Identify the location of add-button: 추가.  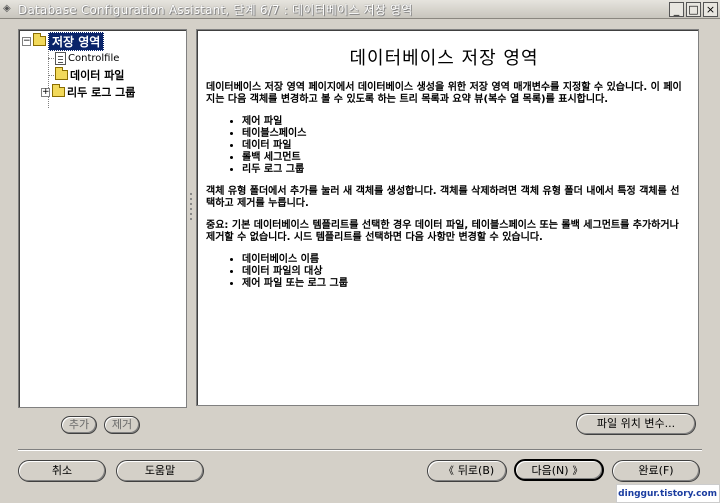
(79, 425).